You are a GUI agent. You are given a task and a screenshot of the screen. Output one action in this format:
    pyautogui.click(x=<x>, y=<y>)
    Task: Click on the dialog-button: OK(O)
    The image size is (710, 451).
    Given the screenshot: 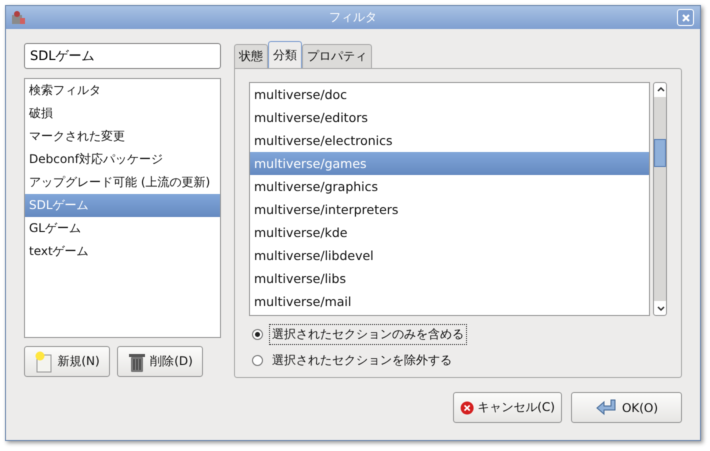 What is the action you would take?
    pyautogui.click(x=626, y=407)
    